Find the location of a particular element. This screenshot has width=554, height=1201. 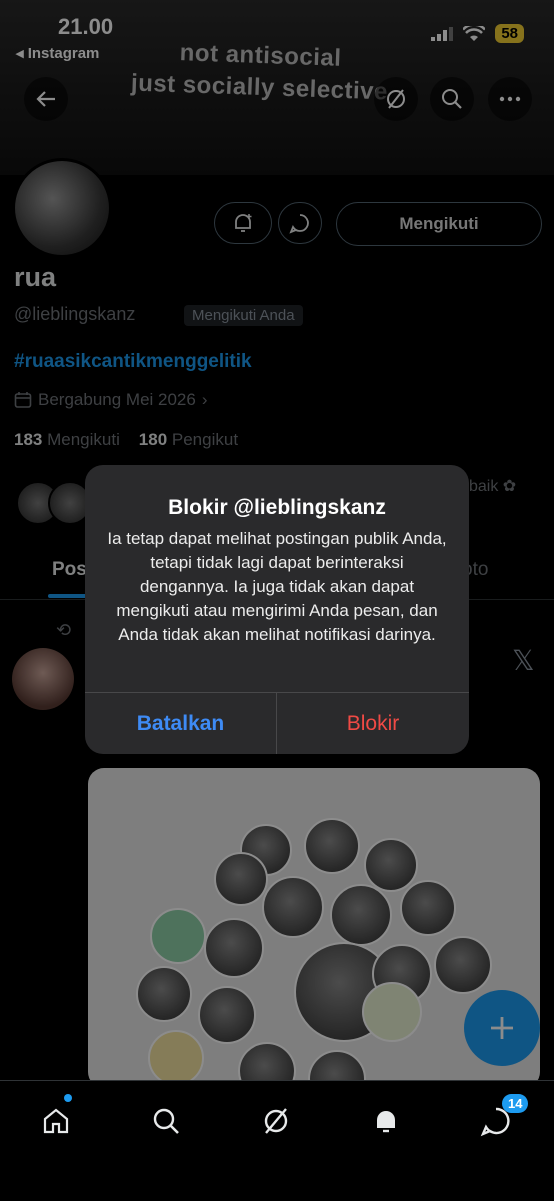

nav-grok is located at coordinates (276, 1121).